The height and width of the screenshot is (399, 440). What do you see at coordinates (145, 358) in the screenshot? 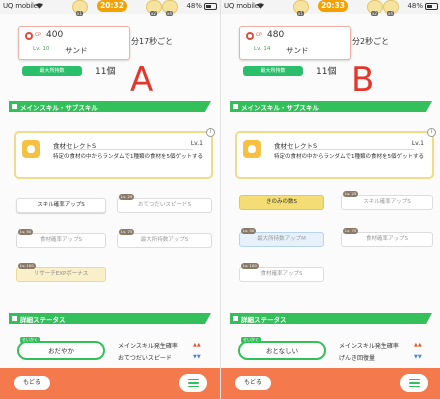
I see `stat-label: おてつだいスピード` at bounding box center [145, 358].